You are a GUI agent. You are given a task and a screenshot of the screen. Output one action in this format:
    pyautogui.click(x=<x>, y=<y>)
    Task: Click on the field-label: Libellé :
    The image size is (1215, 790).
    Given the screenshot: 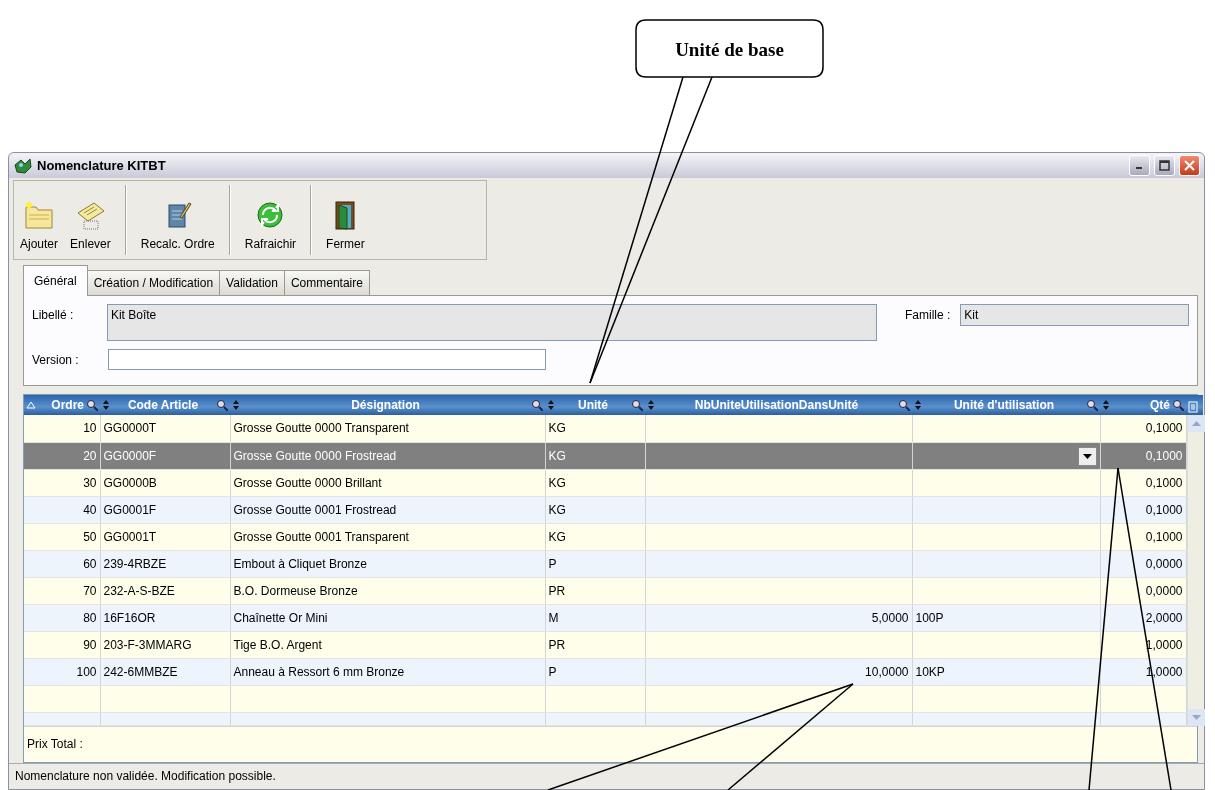 What is the action you would take?
    pyautogui.click(x=53, y=316)
    